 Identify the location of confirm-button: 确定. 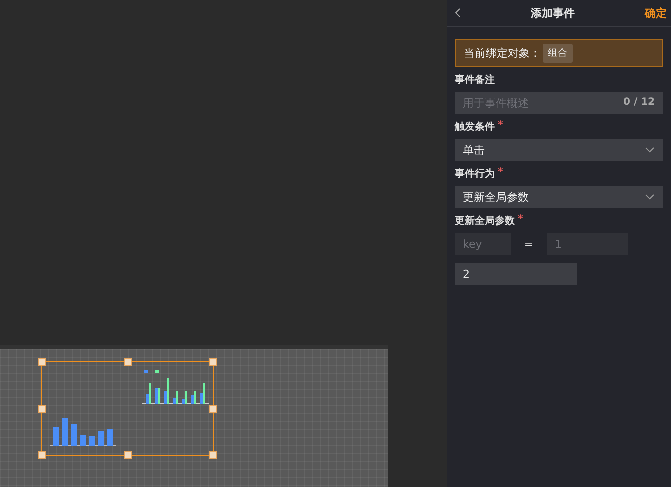
(656, 13).